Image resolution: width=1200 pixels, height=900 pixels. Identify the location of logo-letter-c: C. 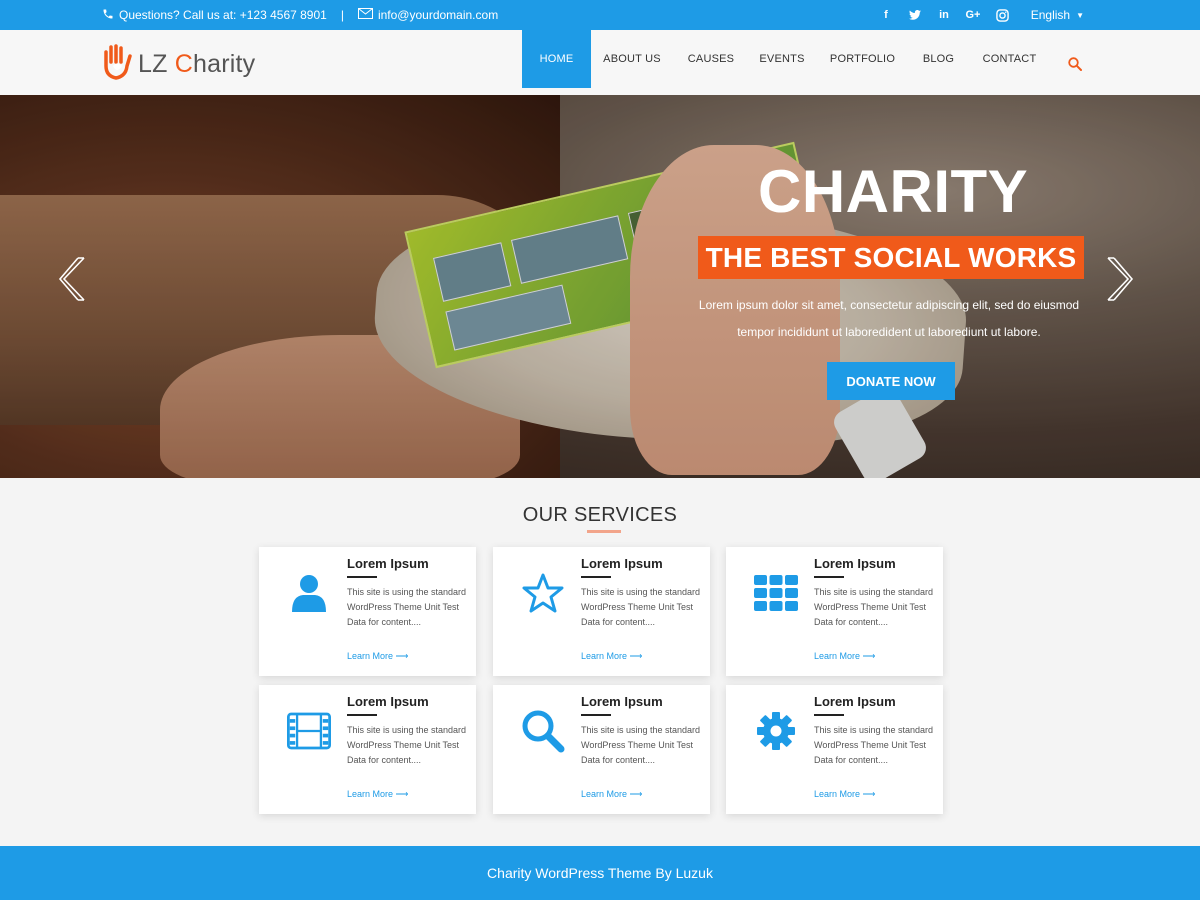
(183, 64).